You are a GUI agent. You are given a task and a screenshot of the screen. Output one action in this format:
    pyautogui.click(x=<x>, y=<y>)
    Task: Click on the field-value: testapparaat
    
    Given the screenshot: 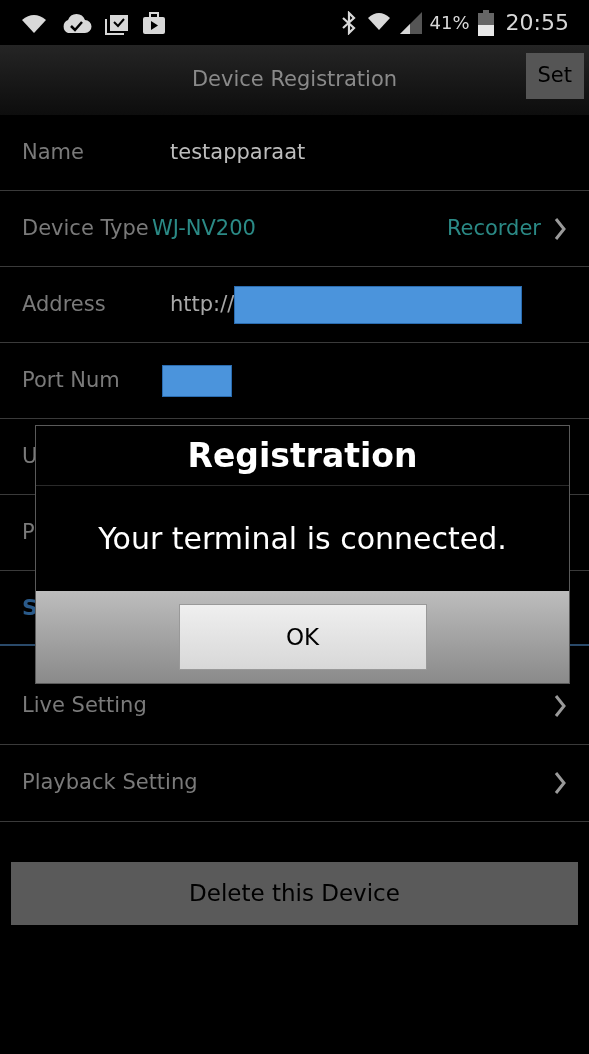 What is the action you would take?
    pyautogui.click(x=238, y=152)
    